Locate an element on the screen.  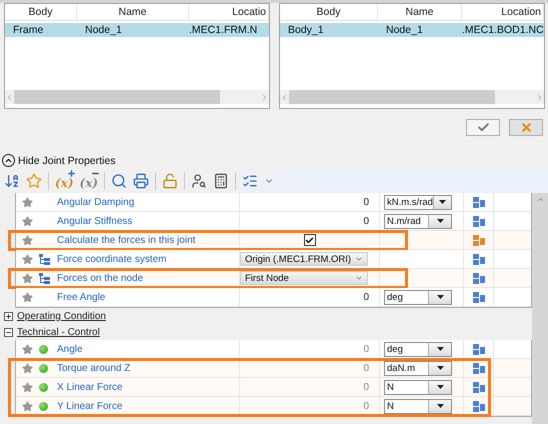
table-row: Frame Node_1 .MEC1.FRM.N is located at coordinates (137, 30).